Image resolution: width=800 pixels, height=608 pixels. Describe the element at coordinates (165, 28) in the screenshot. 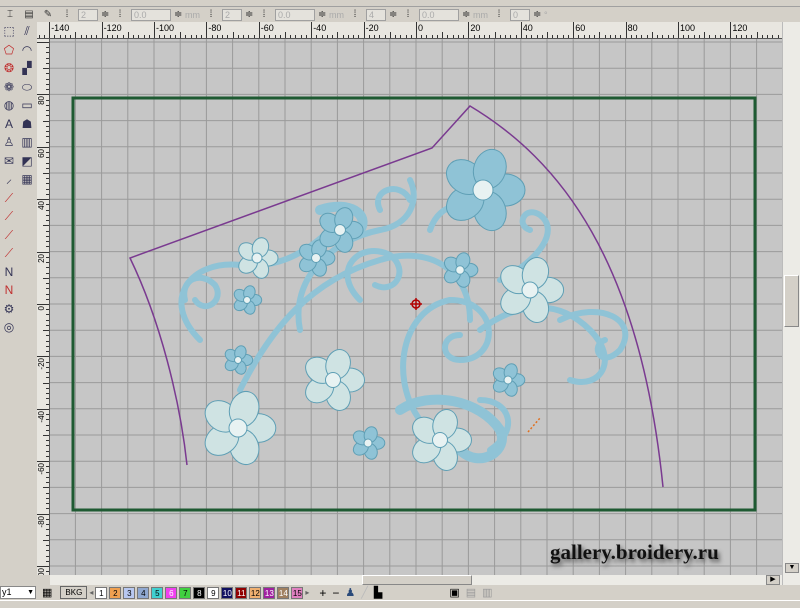

I see `ruler-label: -100` at that location.